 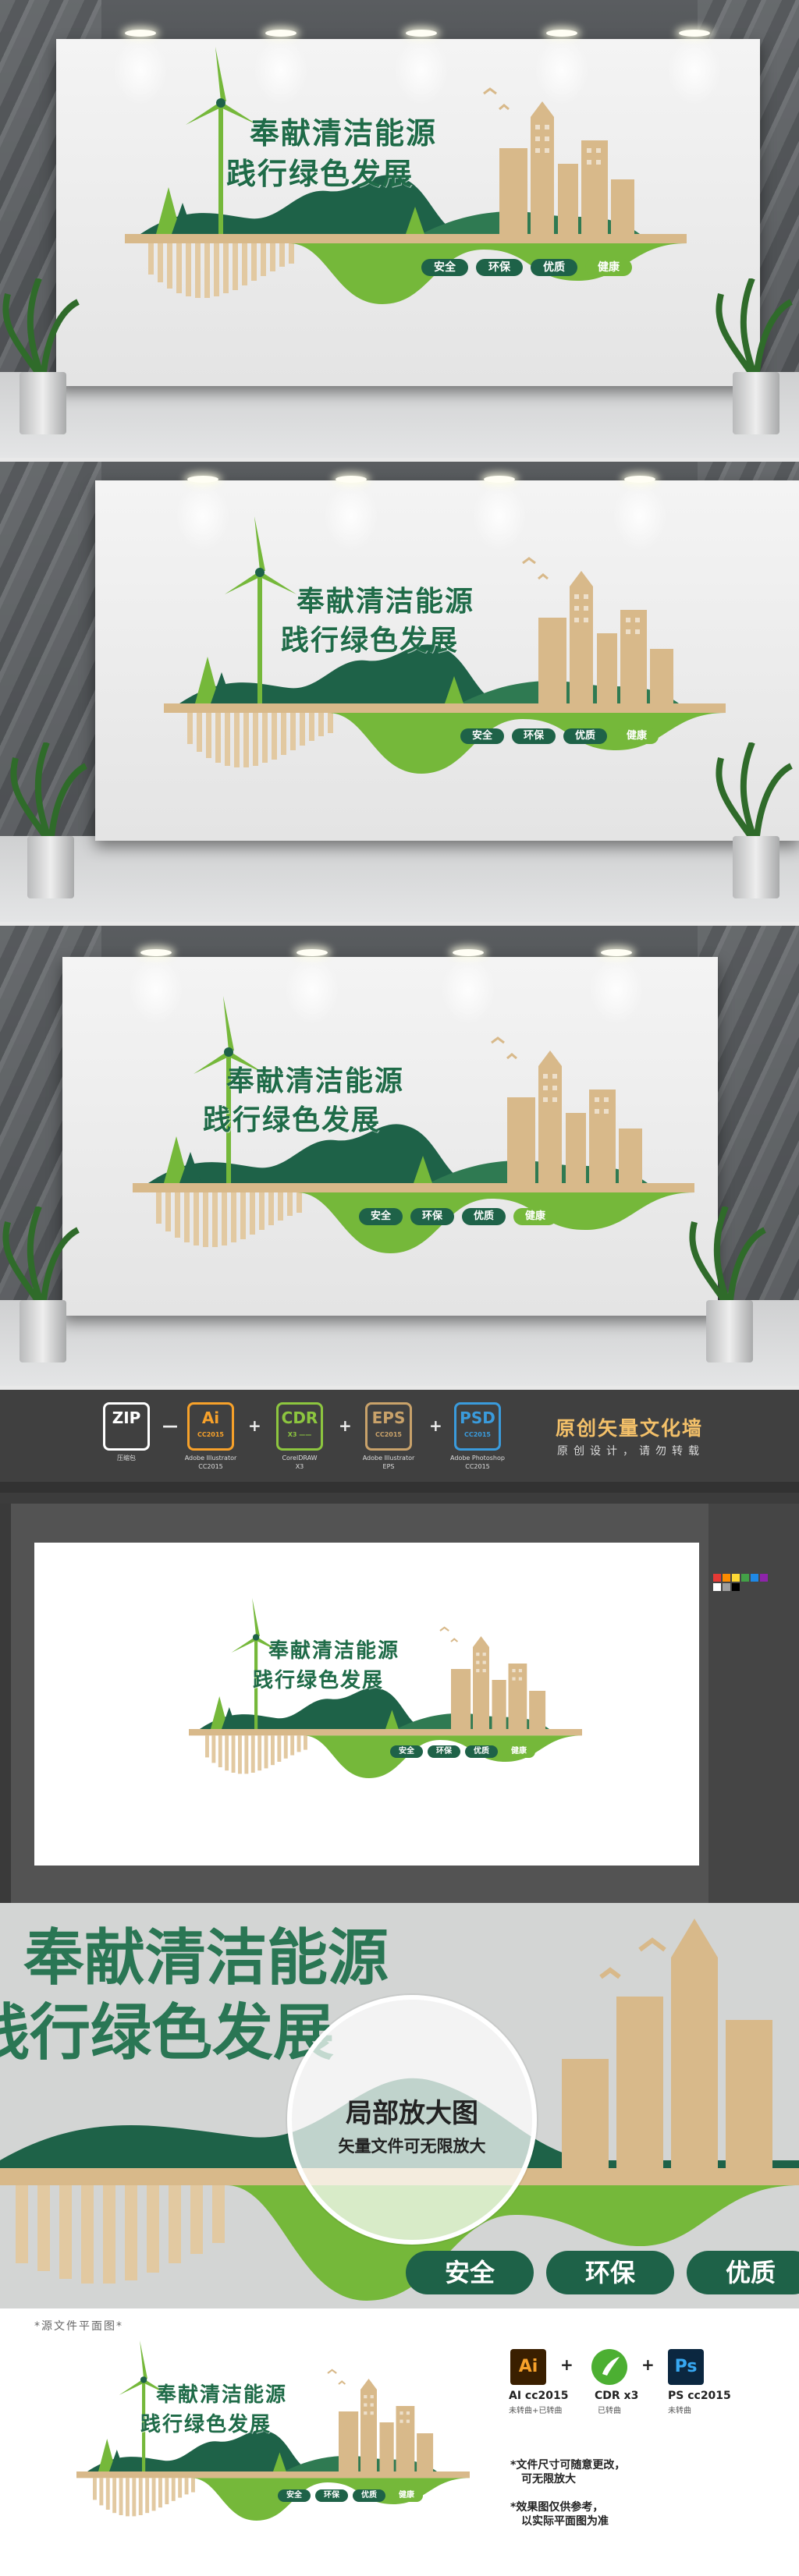 I want to click on photoshop-caption: Adobe Photoshop CC2015, so click(x=478, y=1462).